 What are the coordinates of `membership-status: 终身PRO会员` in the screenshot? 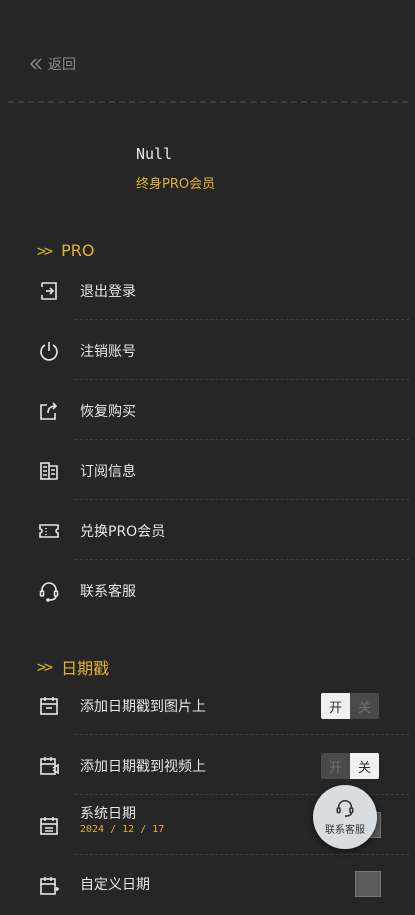 It's located at (176, 184).